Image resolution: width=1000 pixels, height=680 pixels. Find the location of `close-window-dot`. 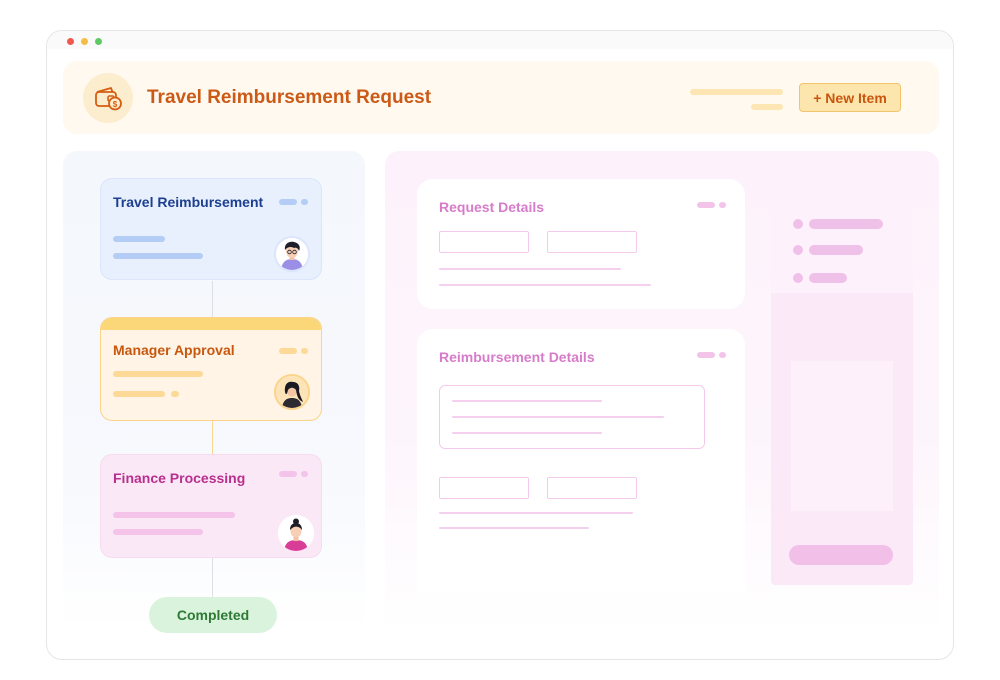

close-window-dot is located at coordinates (70, 41).